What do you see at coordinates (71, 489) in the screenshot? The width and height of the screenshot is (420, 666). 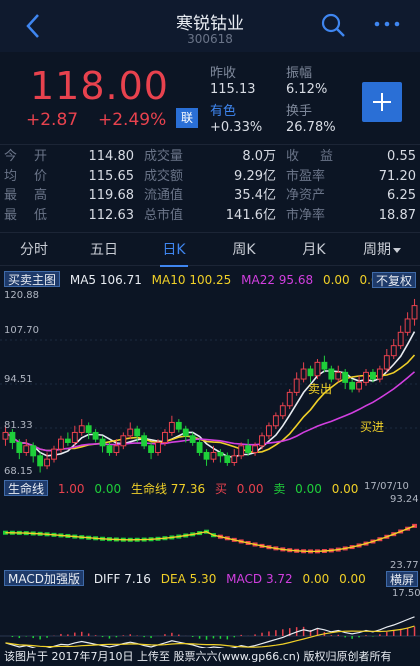 I see `life-v1: 1.00` at bounding box center [71, 489].